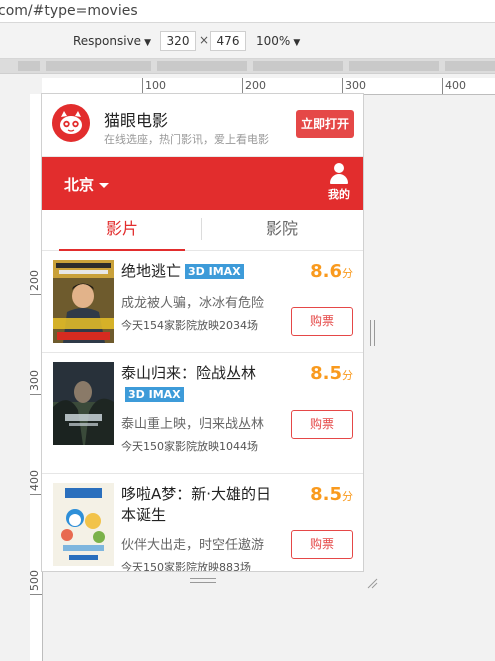  What do you see at coordinates (193, 303) in the screenshot?
I see `movie-description: 成龙被人骗，冰冰有危险` at bounding box center [193, 303].